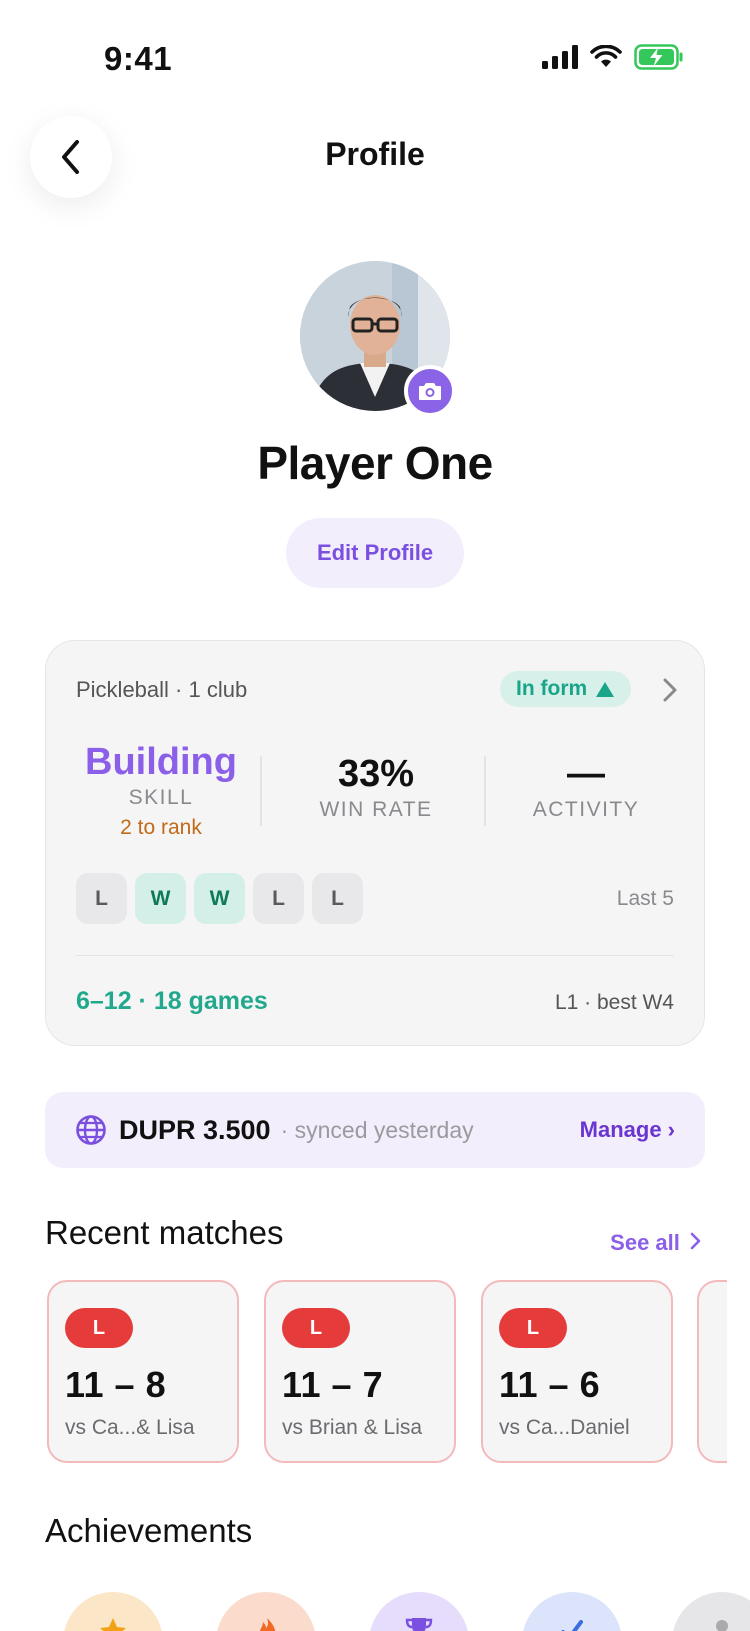 The height and width of the screenshot is (1631, 750). I want to click on see-all-link: See all, so click(656, 1243).